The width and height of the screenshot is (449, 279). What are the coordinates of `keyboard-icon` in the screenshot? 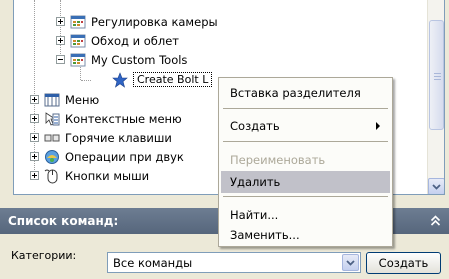 It's located at (52, 137).